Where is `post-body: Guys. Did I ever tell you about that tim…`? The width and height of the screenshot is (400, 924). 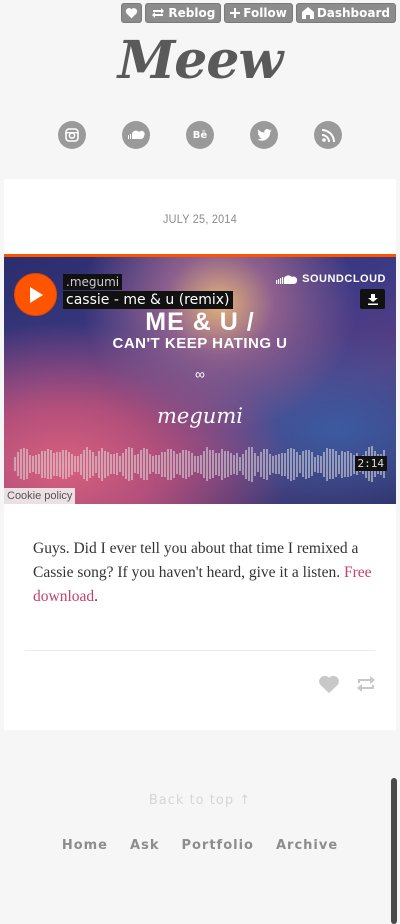 post-body: Guys. Did I ever tell you about that tim… is located at coordinates (203, 573).